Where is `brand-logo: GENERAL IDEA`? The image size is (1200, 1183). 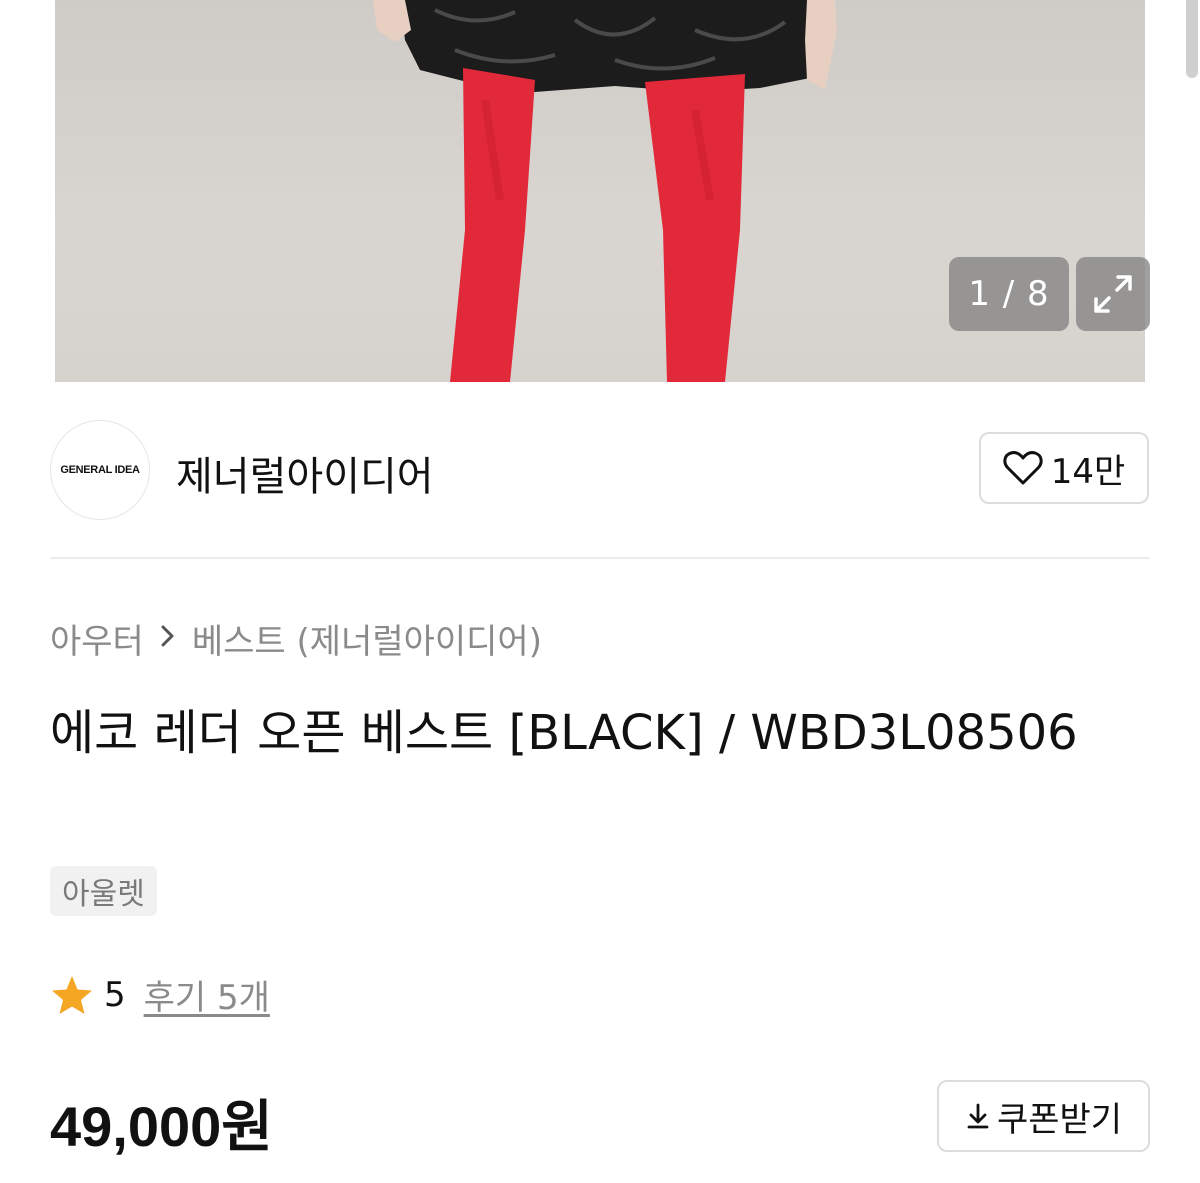
brand-logo: GENERAL IDEA is located at coordinates (100, 470).